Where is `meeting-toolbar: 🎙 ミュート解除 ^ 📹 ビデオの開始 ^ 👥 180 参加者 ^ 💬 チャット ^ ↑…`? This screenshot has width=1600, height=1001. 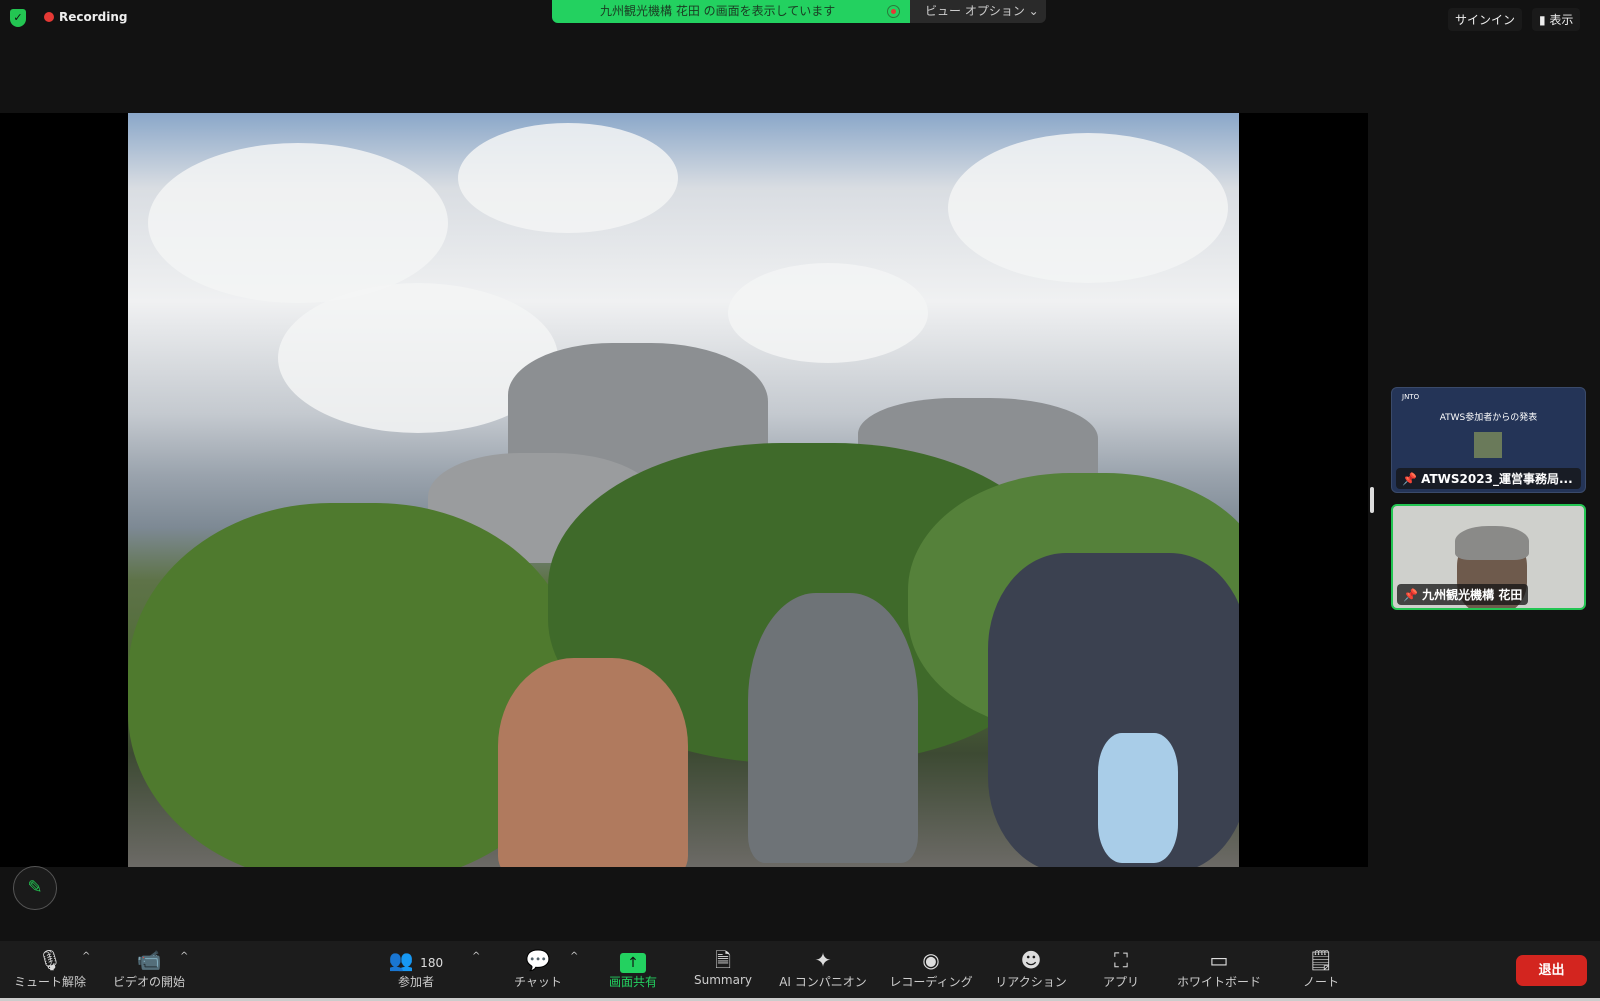 meeting-toolbar: 🎙 ミュート解除 ^ 📹 ビデオの開始 ^ 👥 180 参加者 ^ 💬 チャット ^ ↑… is located at coordinates (800, 971).